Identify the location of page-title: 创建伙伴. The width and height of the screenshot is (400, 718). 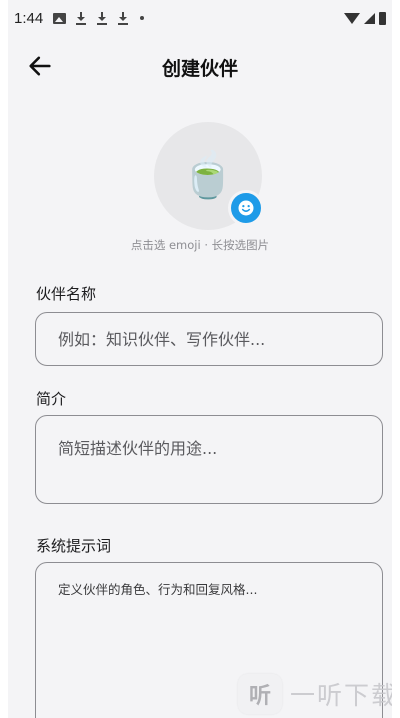
(199, 69).